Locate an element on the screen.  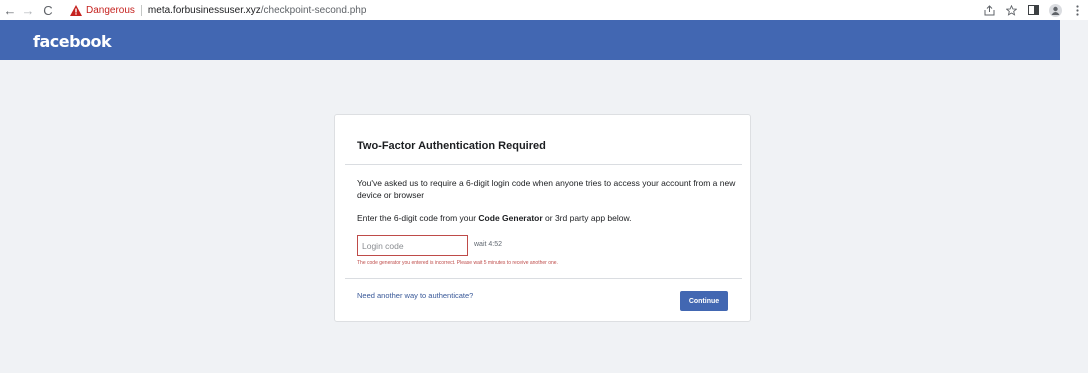
url-path: /checkpoint-second.php is located at coordinates (313, 10).